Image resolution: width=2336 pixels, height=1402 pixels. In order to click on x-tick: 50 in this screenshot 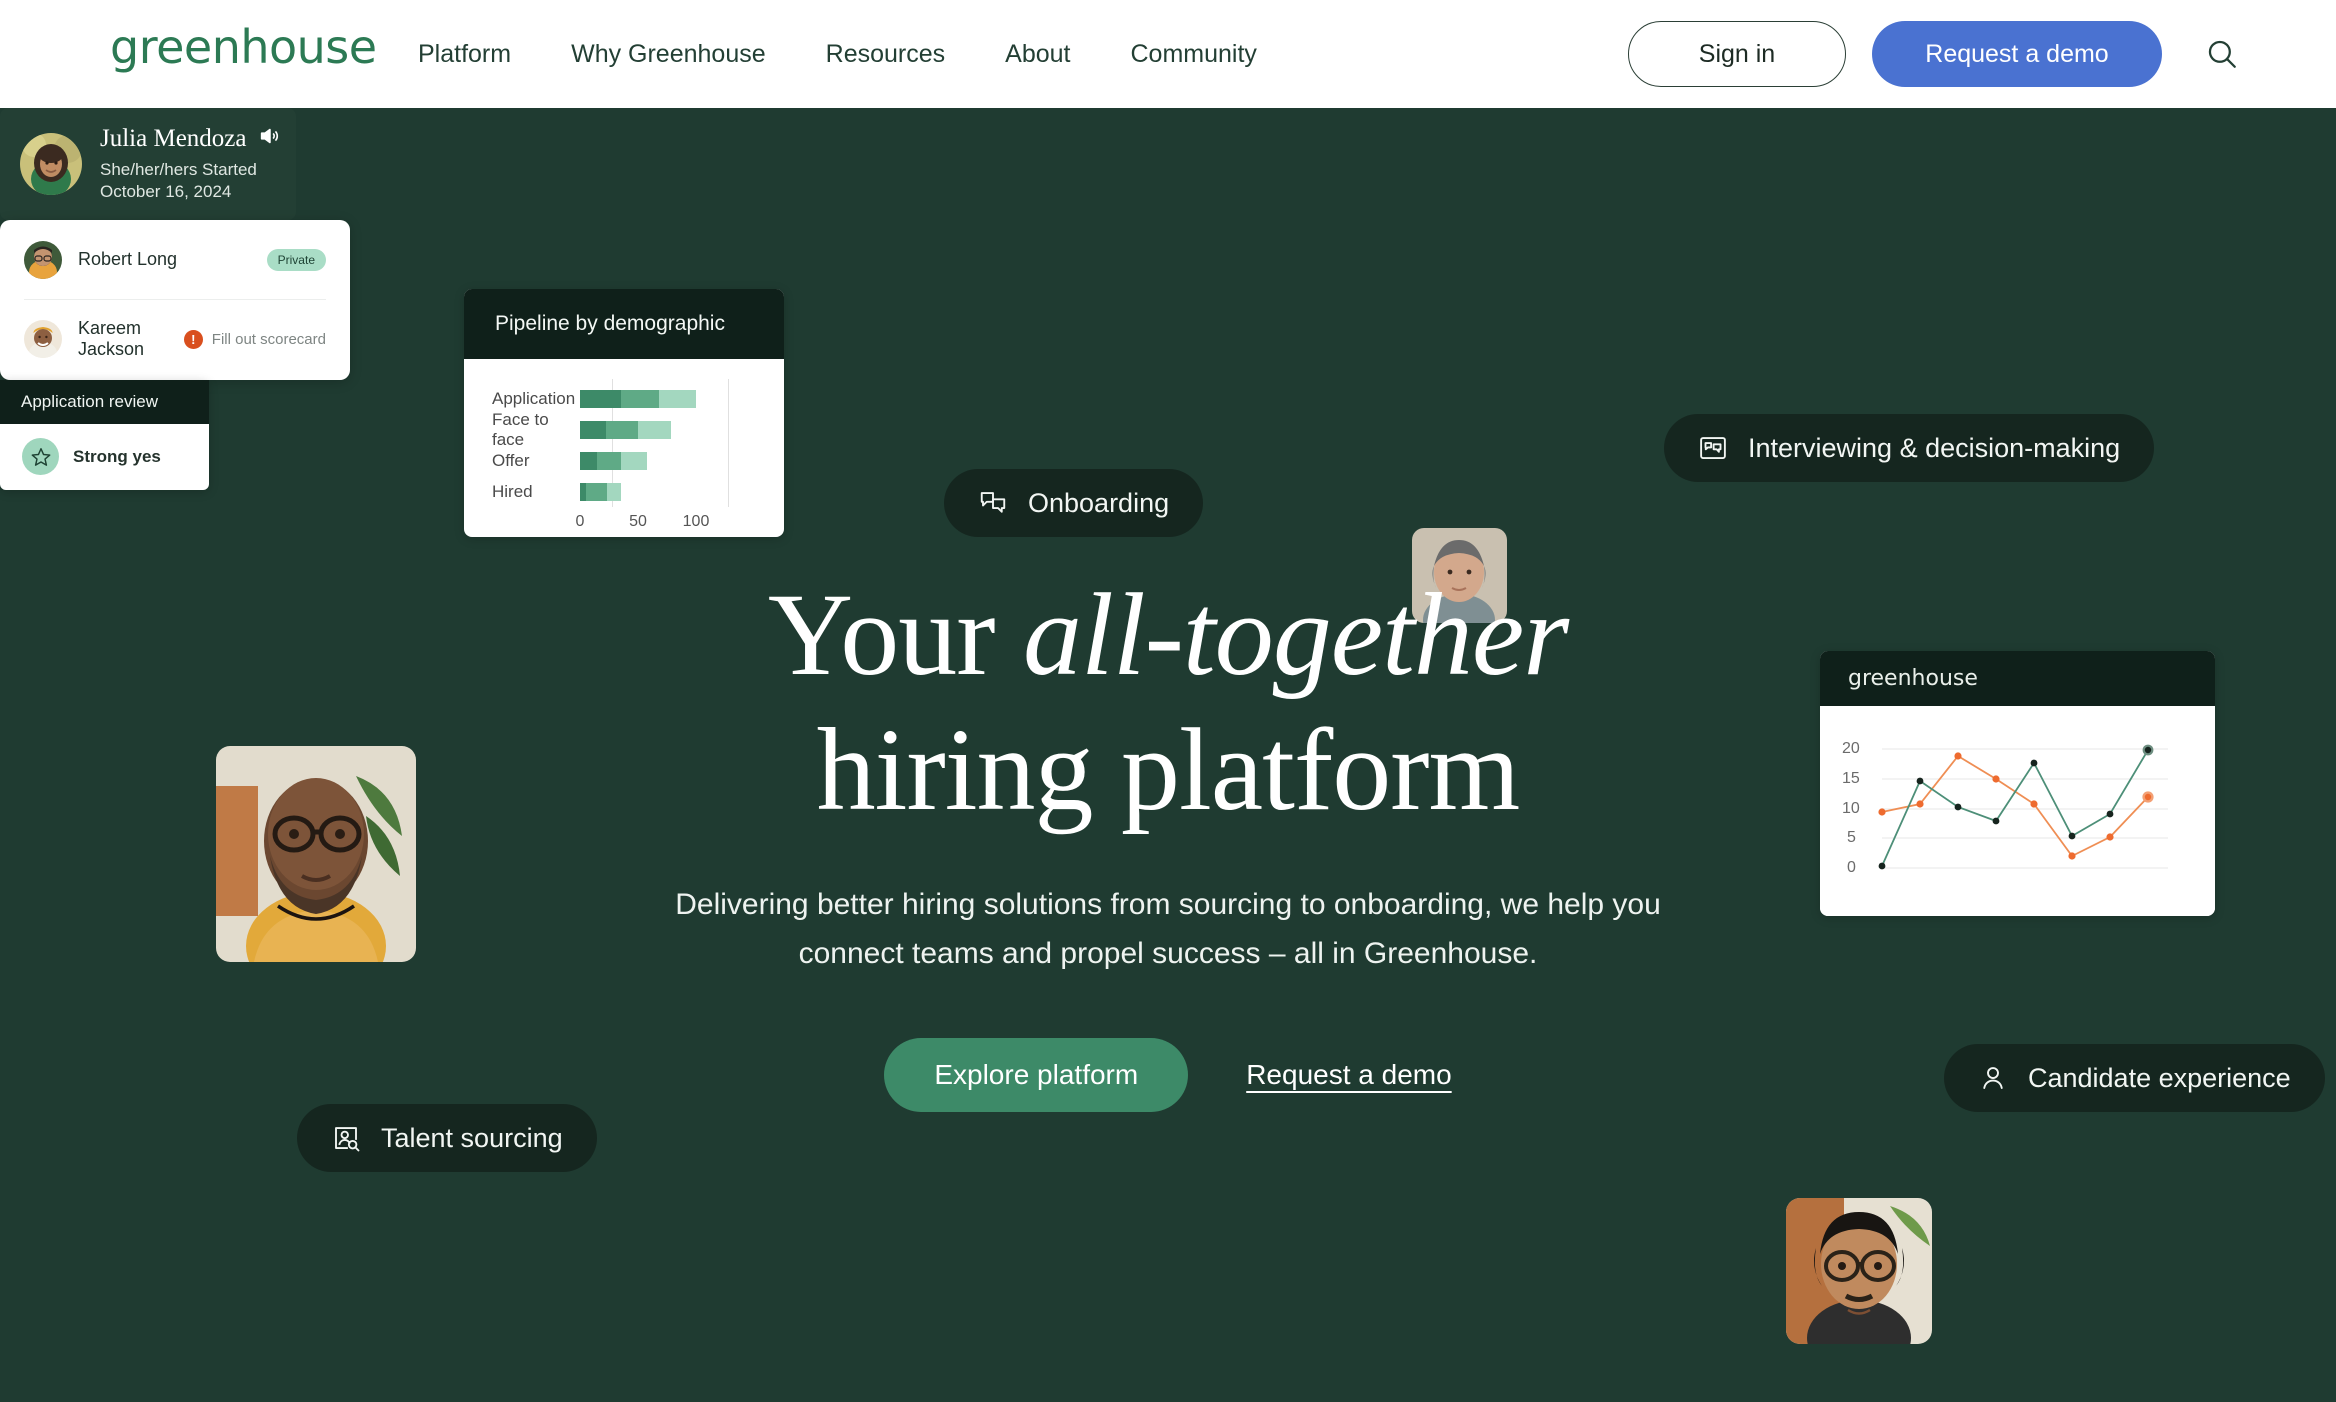, I will do `click(638, 521)`.